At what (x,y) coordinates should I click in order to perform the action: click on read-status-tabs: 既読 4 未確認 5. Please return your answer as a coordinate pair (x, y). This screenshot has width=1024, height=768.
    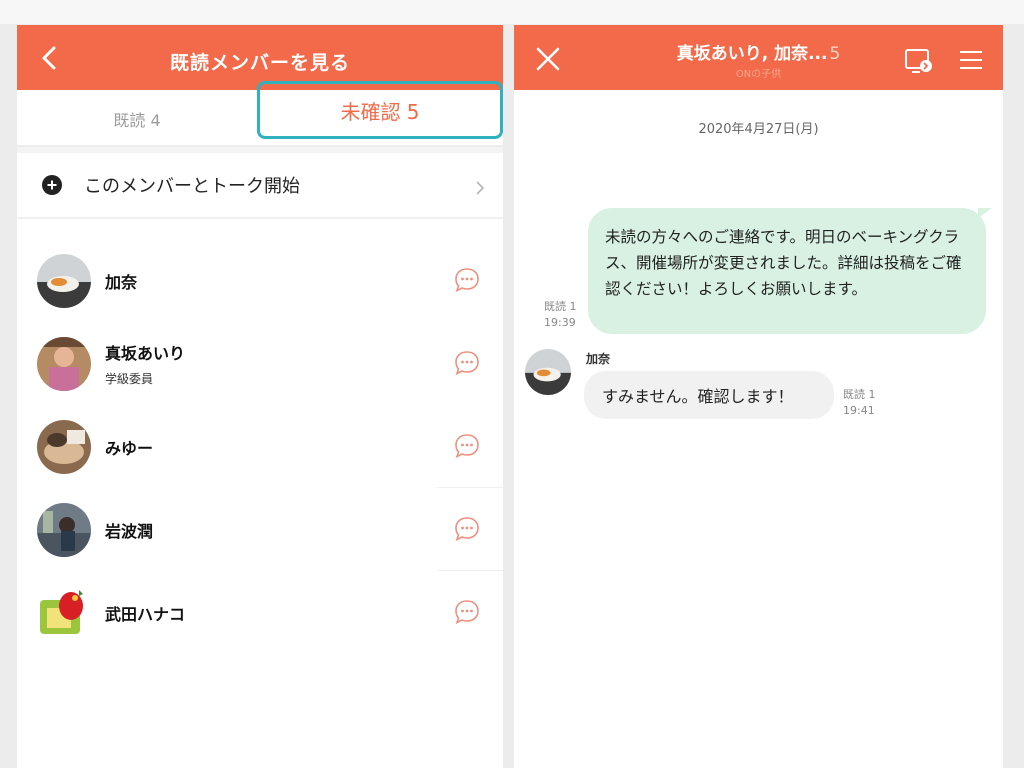
    Looking at the image, I should click on (260, 114).